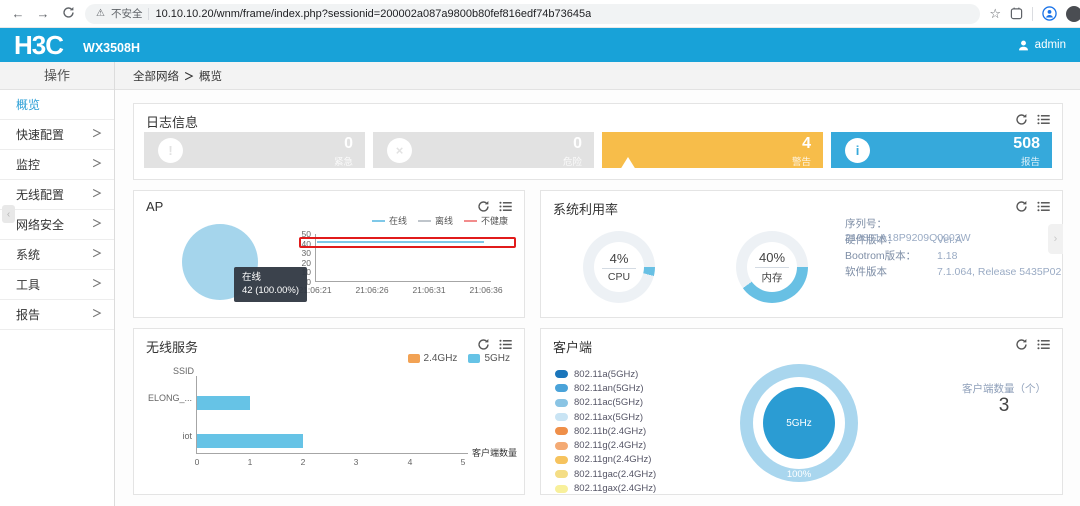  Describe the element at coordinates (619, 277) in the screenshot. I see `cpu-label: CPU` at that location.